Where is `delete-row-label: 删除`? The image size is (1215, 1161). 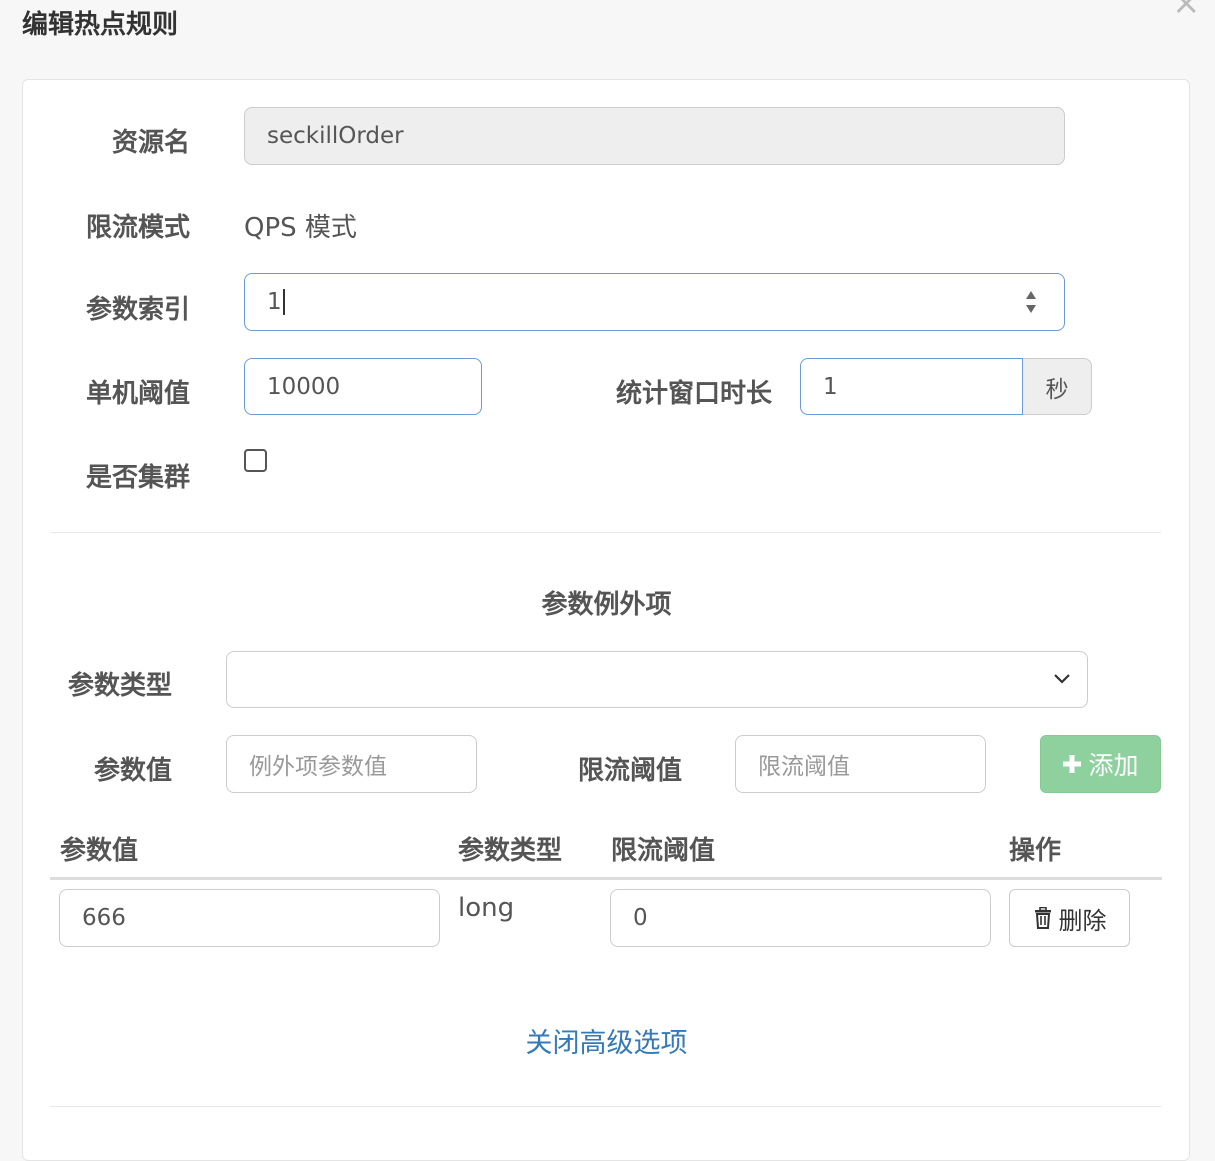
delete-row-label: 删除 is located at coordinates (1082, 920).